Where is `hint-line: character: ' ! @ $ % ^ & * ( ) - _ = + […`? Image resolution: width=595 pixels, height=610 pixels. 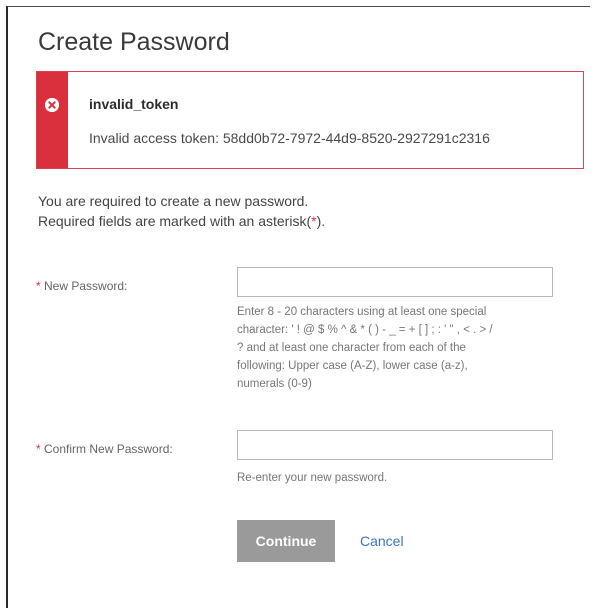 hint-line: character: ' ! @ $ % ^ & * ( ) - _ = + [… is located at coordinates (365, 330).